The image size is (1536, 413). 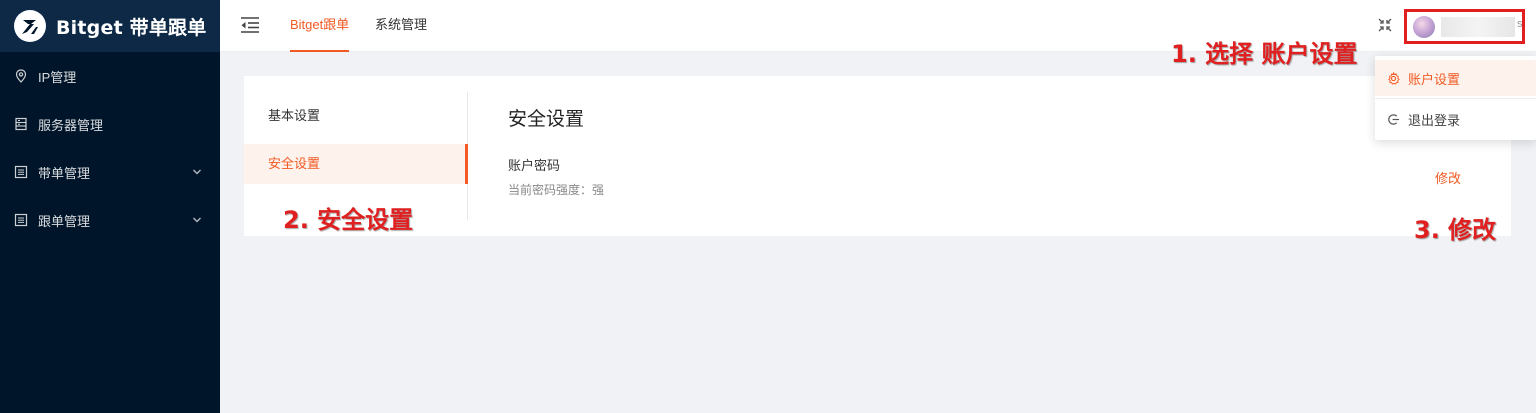 I want to click on section-title: 安全设置, so click(x=546, y=119).